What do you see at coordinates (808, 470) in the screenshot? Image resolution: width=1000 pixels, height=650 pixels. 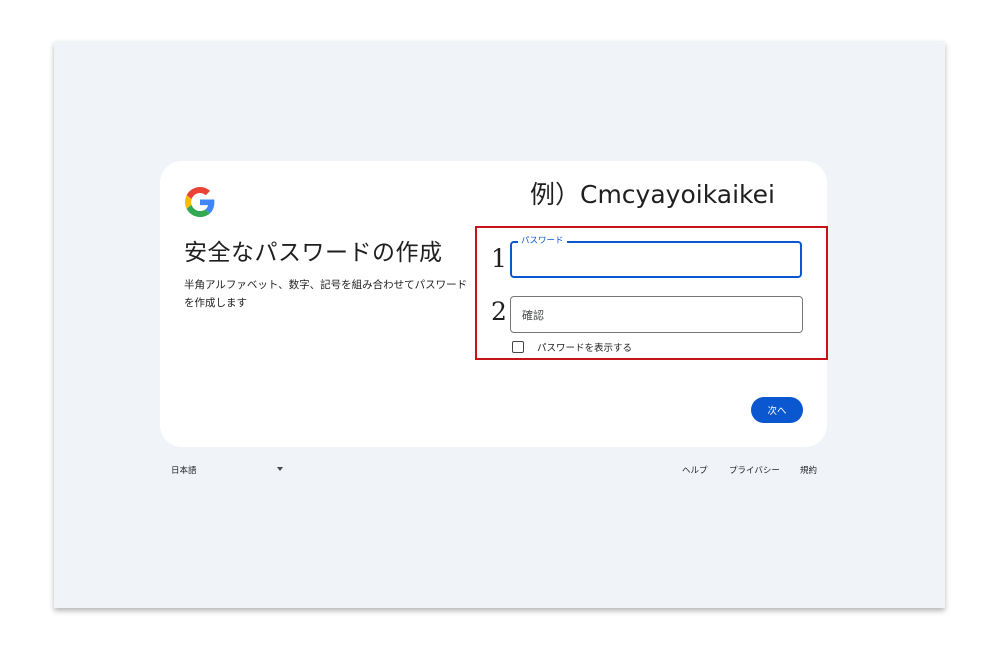 I see `terms-link: 規約` at bounding box center [808, 470].